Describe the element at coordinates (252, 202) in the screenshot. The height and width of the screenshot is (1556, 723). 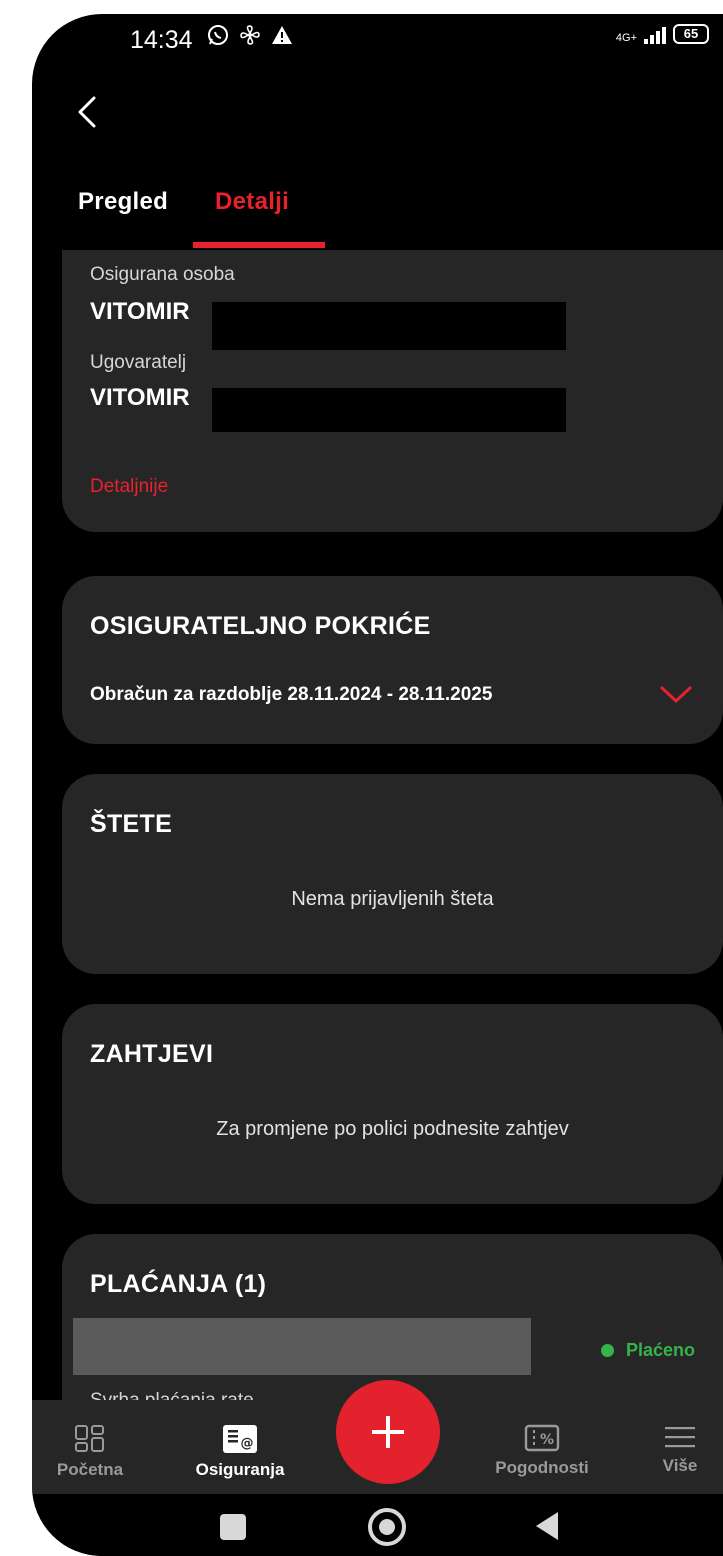
I see `tab-detalji: Detalji` at that location.